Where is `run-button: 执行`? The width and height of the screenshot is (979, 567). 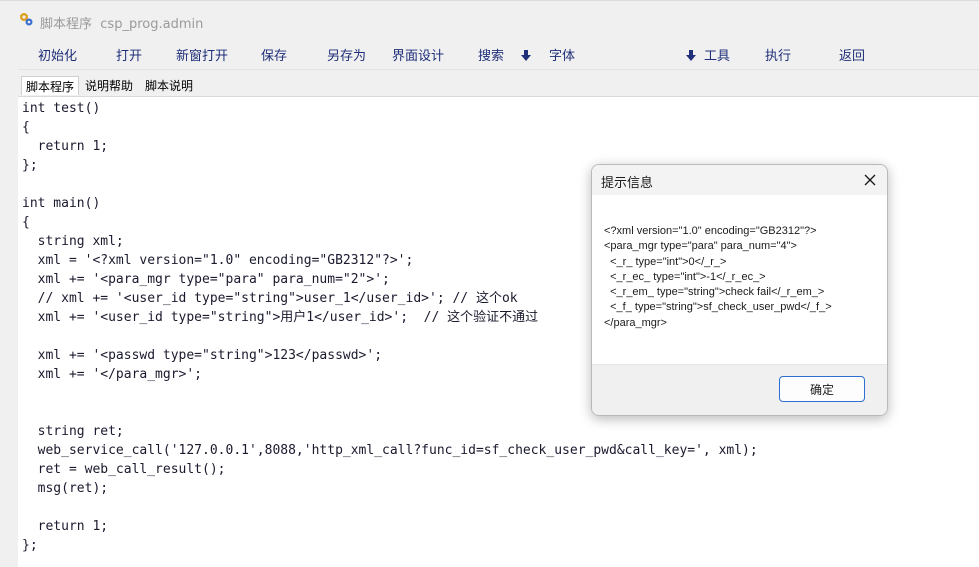
run-button: 执行 is located at coordinates (778, 54).